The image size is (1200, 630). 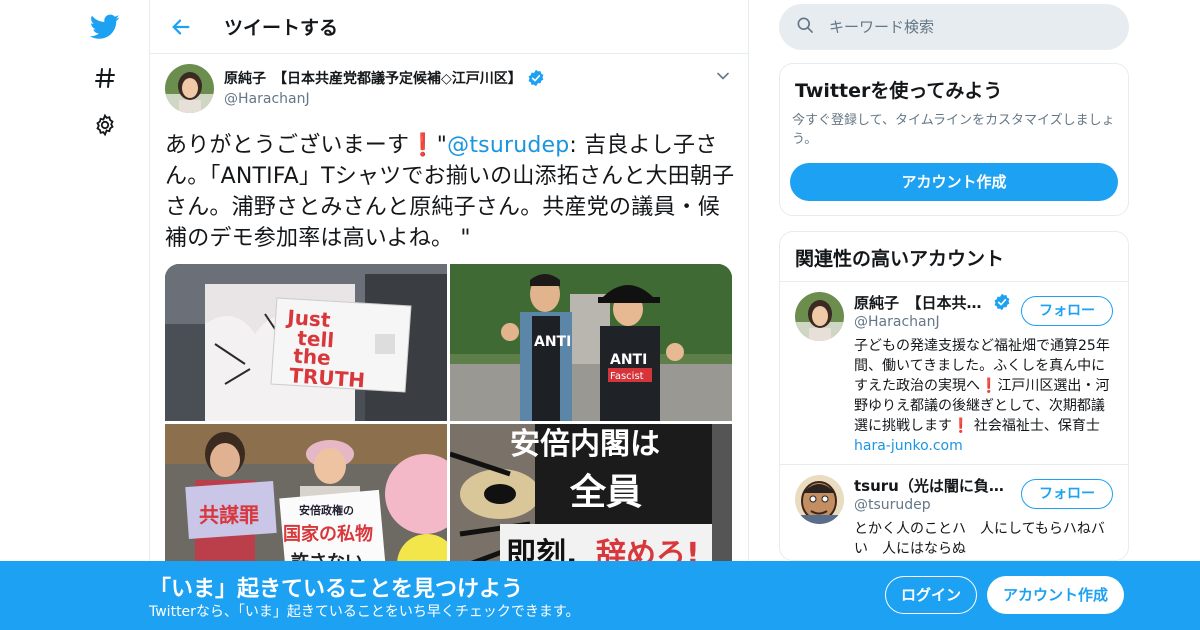 I want to click on search-box, so click(x=954, y=27).